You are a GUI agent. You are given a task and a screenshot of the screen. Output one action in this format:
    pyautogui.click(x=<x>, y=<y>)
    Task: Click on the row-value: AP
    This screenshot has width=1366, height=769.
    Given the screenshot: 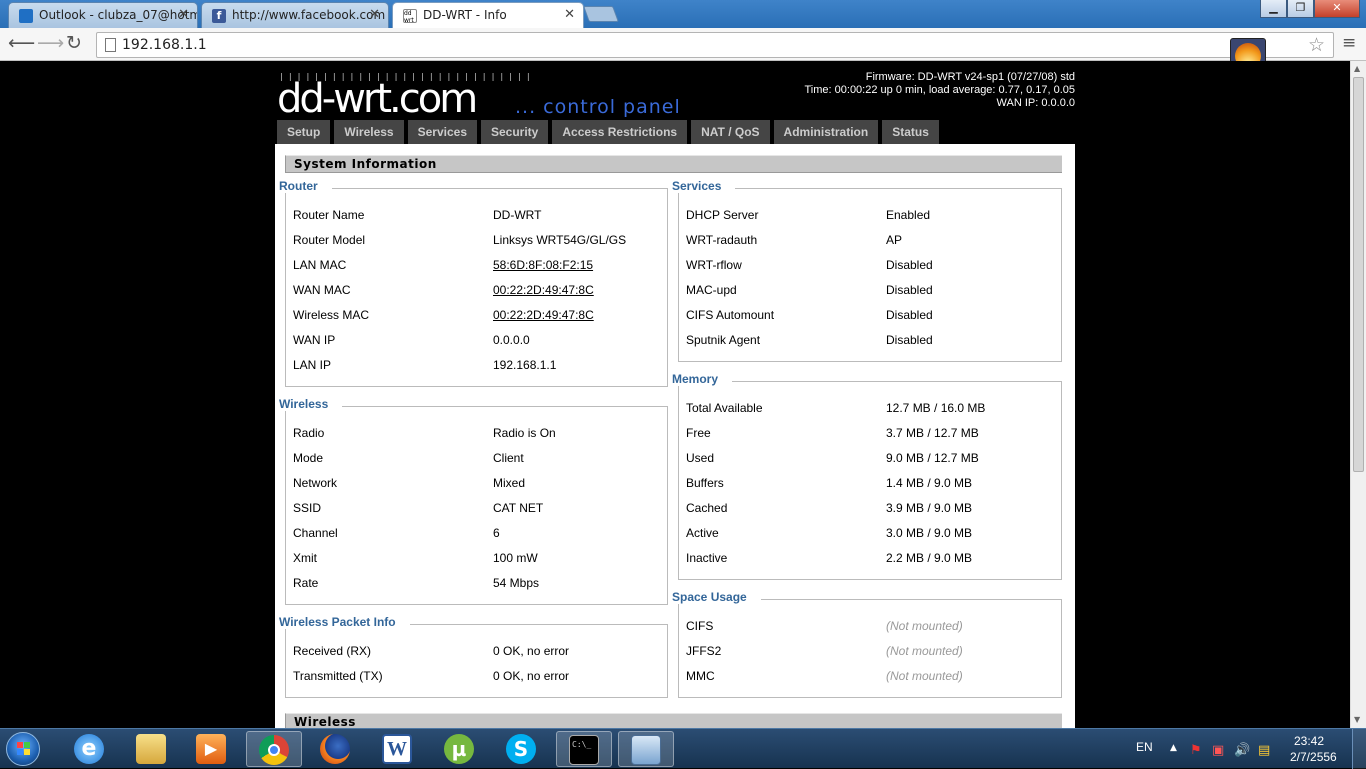 What is the action you would take?
    pyautogui.click(x=894, y=240)
    